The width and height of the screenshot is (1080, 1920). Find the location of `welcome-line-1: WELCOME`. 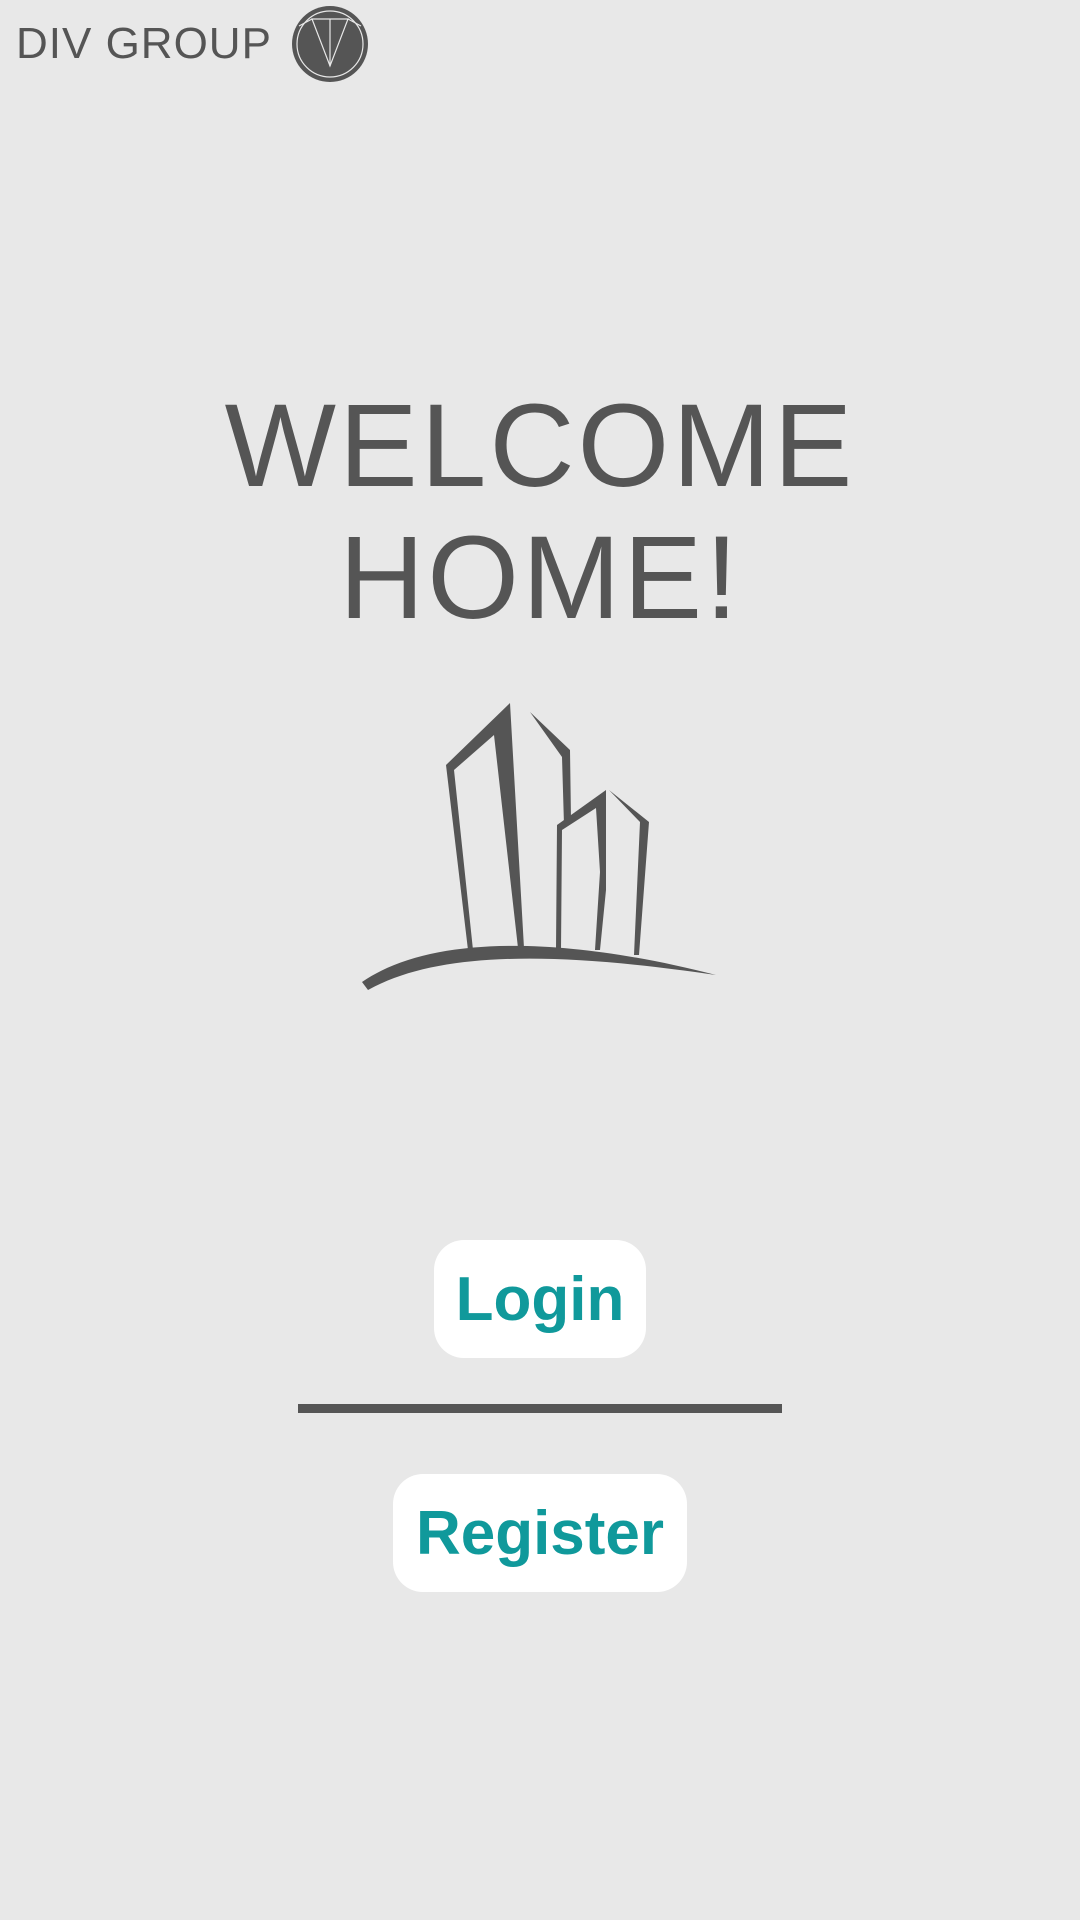

welcome-line-1: WELCOME is located at coordinates (540, 446).